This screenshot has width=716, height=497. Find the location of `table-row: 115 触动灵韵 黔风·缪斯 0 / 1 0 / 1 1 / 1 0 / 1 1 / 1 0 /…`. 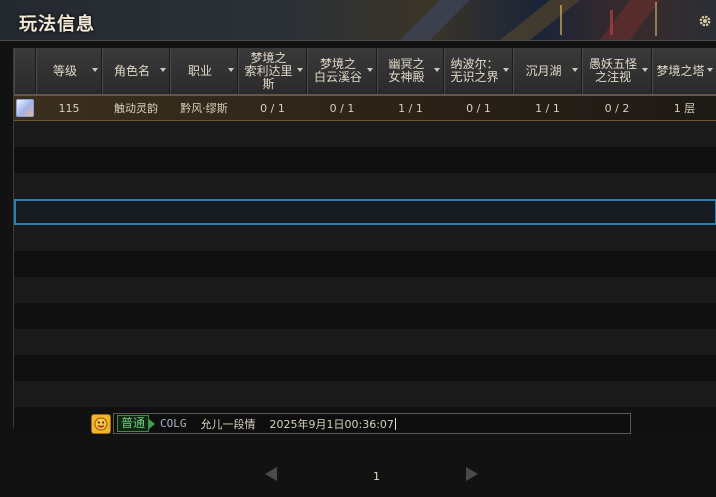

table-row: 115 触动灵韵 黔风·缪斯 0 / 1 0 / 1 1 / 1 0 / 1 1 / 1 0 /… is located at coordinates (365, 108).